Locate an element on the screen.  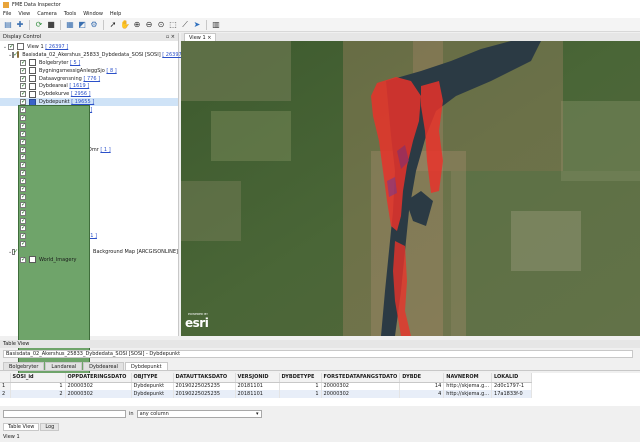
tab-bolgebryter: Bolgebryter is located at coordinates (24, 366).